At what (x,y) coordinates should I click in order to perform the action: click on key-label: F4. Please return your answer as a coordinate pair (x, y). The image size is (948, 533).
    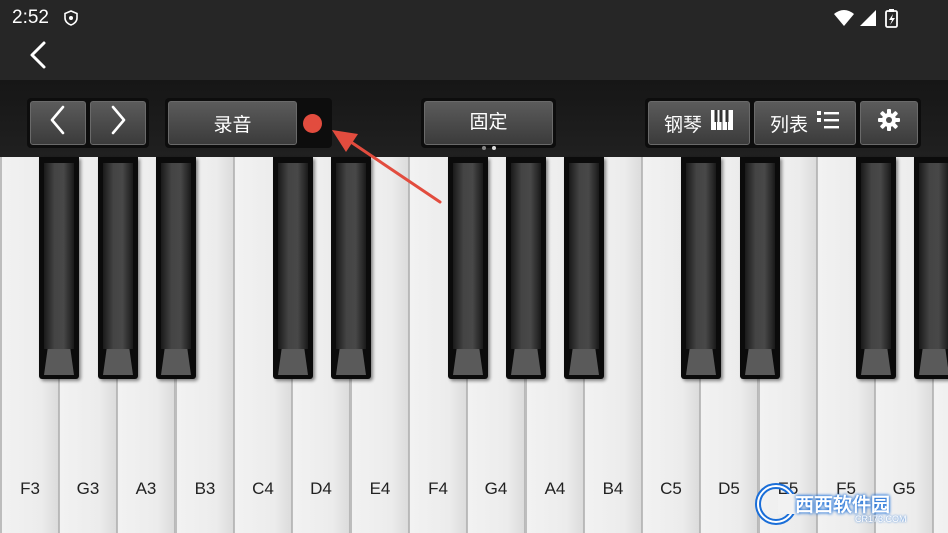
    Looking at the image, I should click on (438, 488).